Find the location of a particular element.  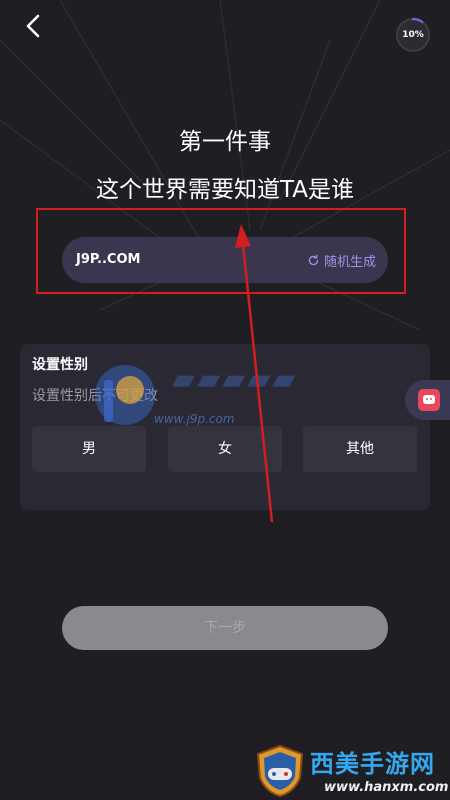

watermark: ▰▰▰▰▰ www.j9p.com is located at coordinates (220, 392).